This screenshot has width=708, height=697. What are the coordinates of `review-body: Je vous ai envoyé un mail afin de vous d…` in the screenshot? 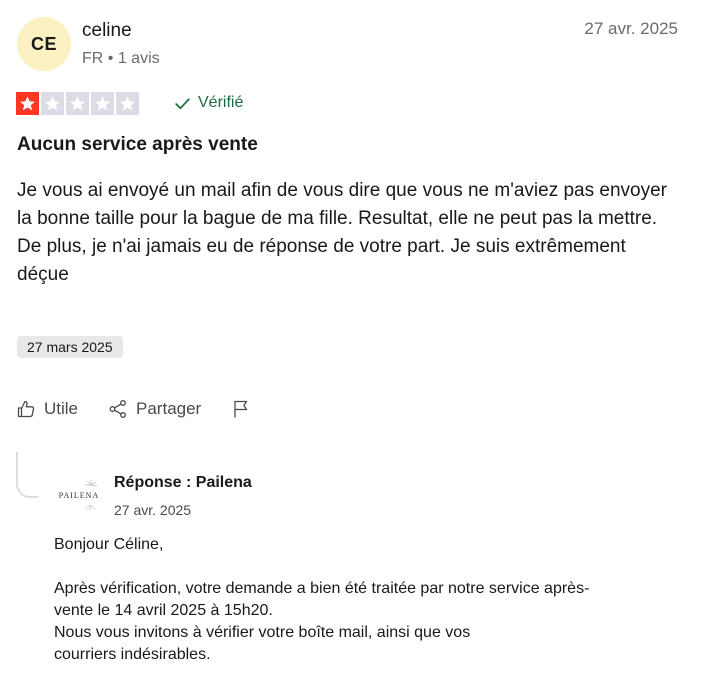 It's located at (347, 233).